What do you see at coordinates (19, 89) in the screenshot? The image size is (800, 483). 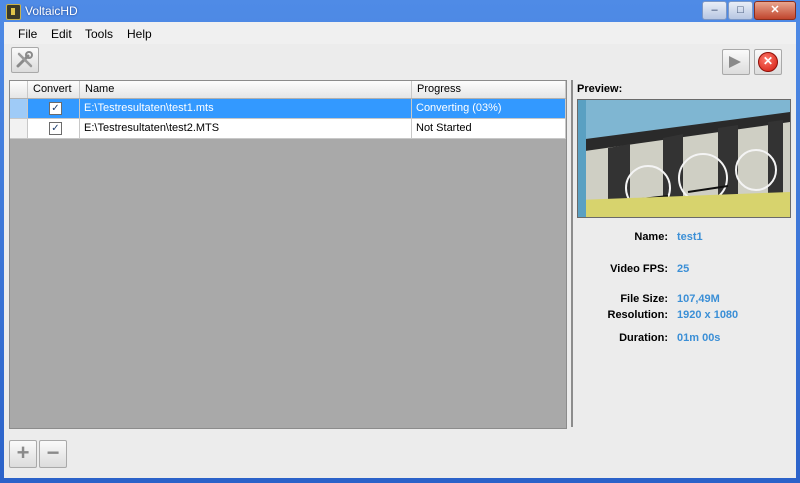 I see `header-row-selector` at bounding box center [19, 89].